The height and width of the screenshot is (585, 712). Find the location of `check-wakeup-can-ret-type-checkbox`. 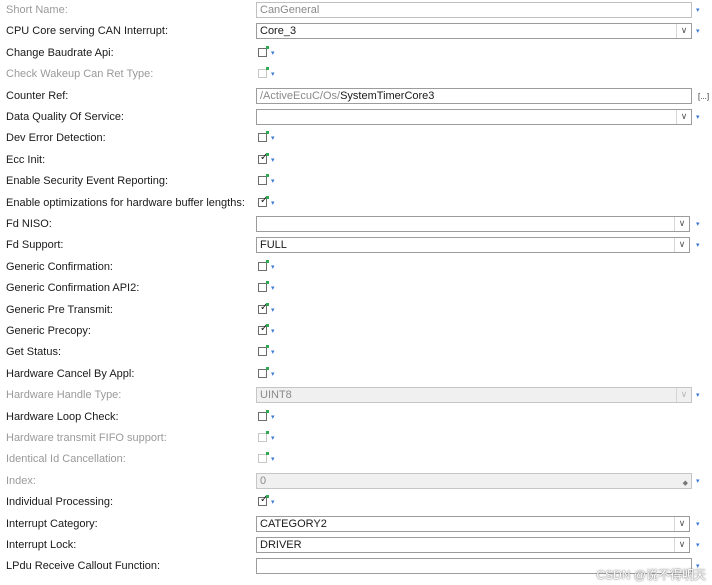

check-wakeup-can-ret-type-checkbox is located at coordinates (263, 73).